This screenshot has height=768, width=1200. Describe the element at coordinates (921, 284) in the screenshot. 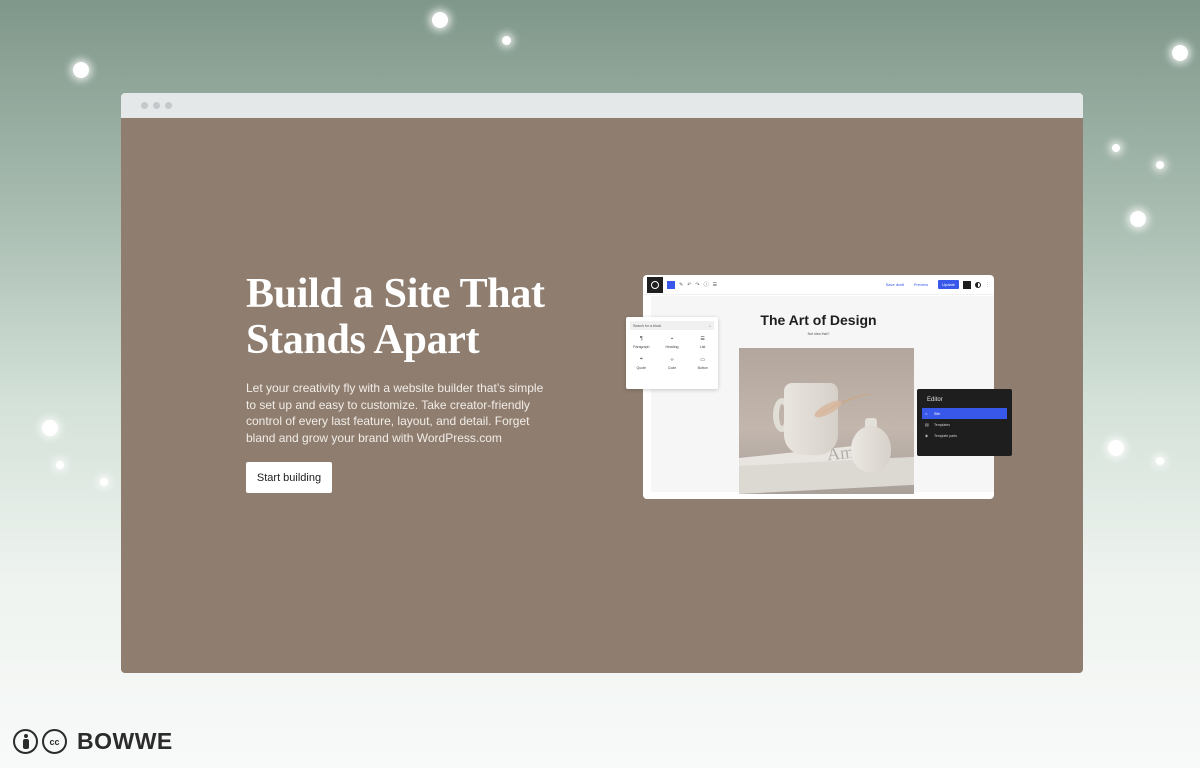

I see `preview-label: Preview` at that location.